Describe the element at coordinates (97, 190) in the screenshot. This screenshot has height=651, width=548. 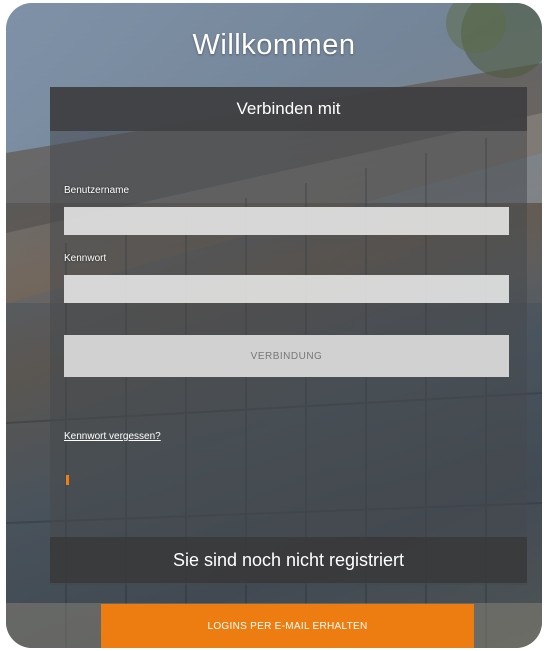
I see `username-label: Benutzername` at that location.